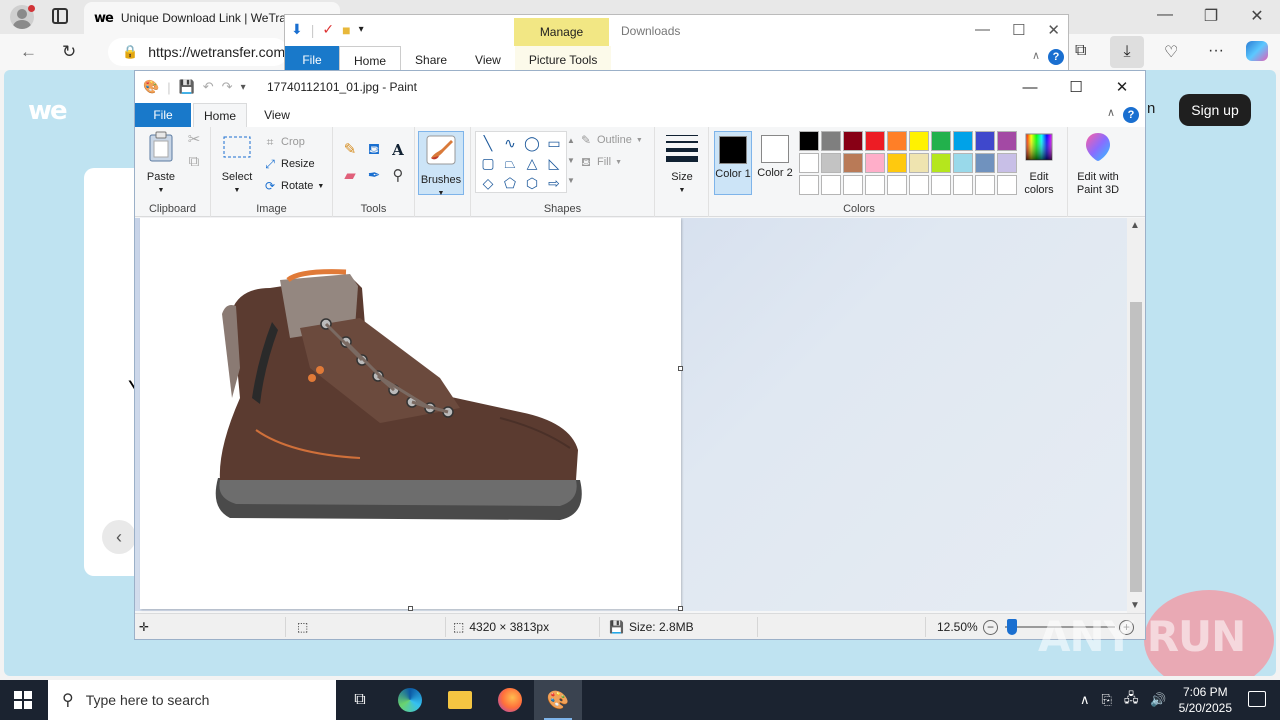  Describe the element at coordinates (1085, 700) in the screenshot. I see `tray-overflow-icon: ∧` at that location.